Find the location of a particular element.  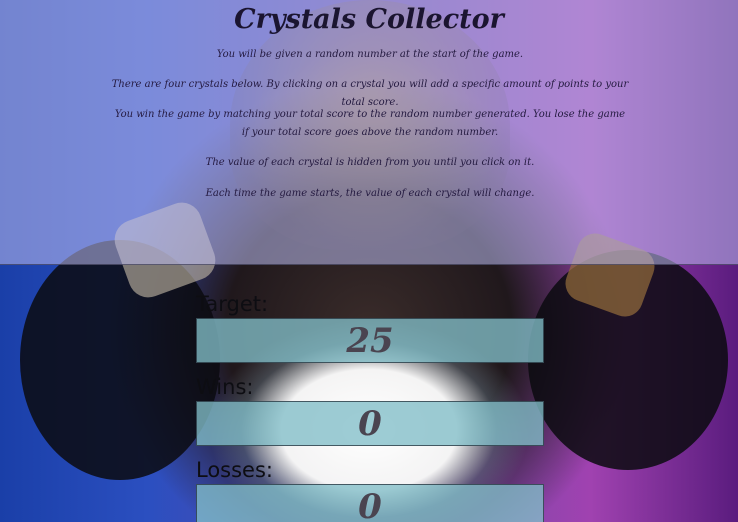

target-value-box: 25 is located at coordinates (370, 340).